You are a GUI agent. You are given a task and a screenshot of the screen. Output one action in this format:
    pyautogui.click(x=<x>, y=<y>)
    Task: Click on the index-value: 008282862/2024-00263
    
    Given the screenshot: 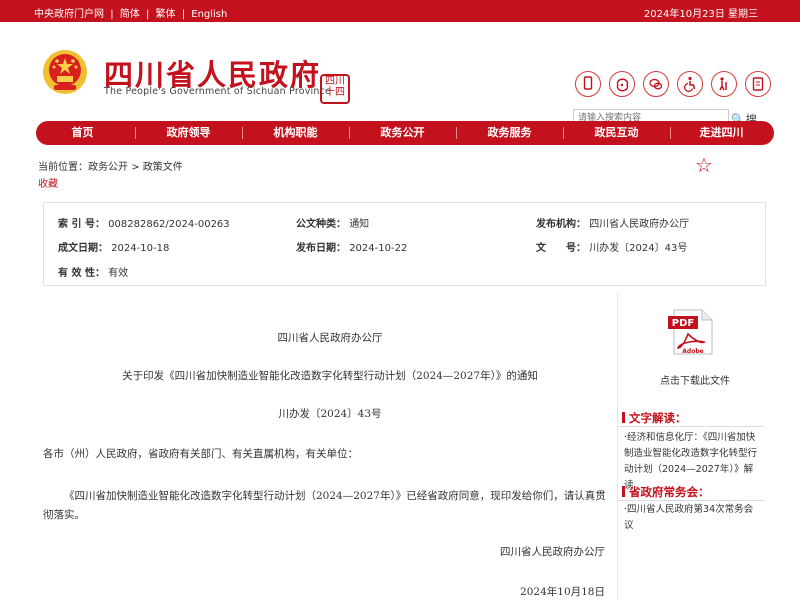 What is the action you would take?
    pyautogui.click(x=169, y=224)
    